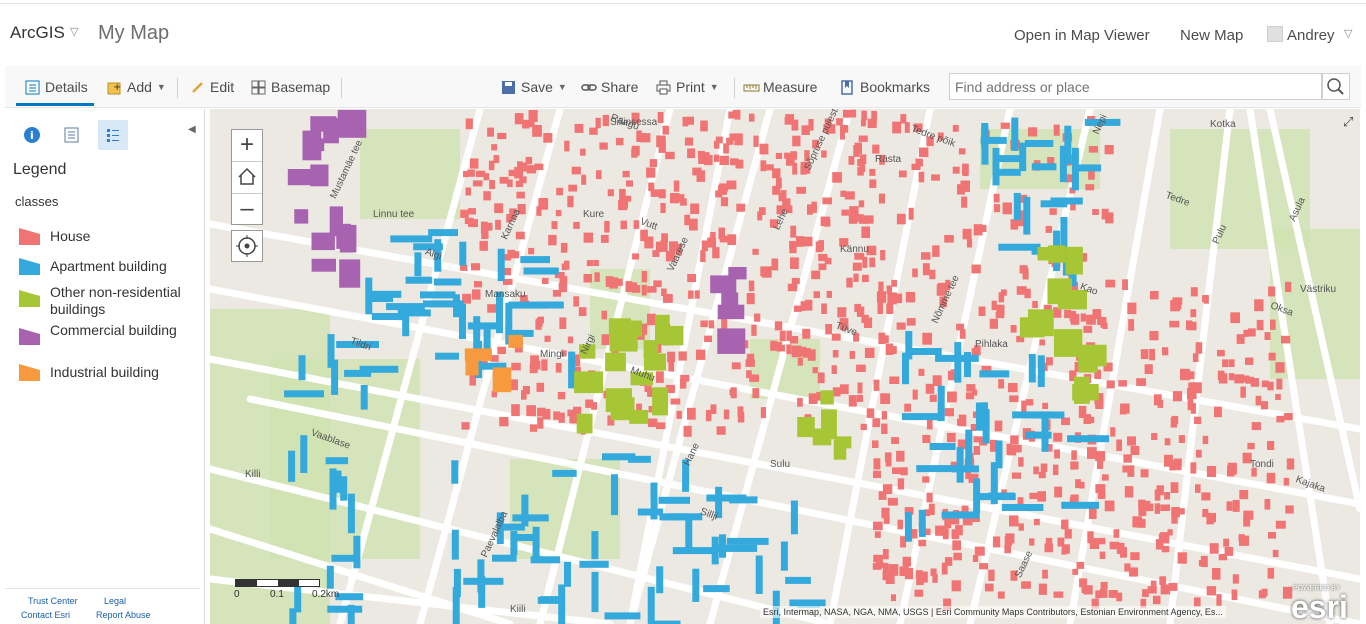 The image size is (1366, 624). Describe the element at coordinates (1348, 122) in the screenshot. I see `fullscreen-icon: ⤢` at that location.